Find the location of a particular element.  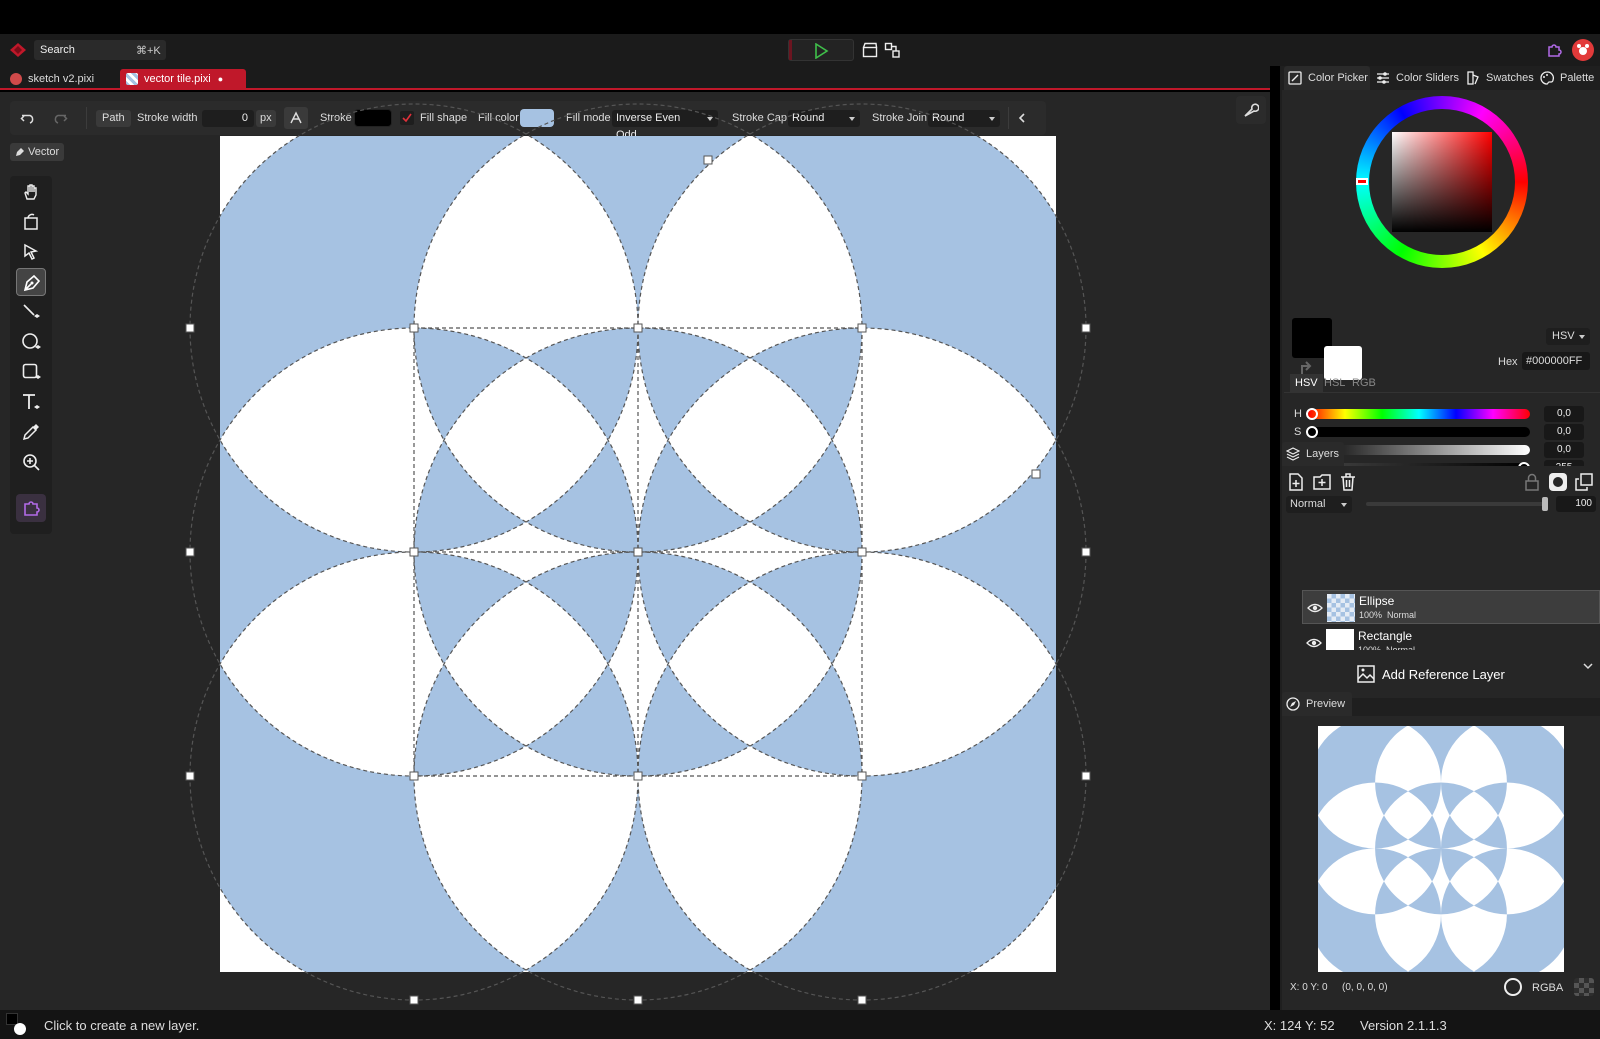

saturation-slider is located at coordinates (1418, 432).